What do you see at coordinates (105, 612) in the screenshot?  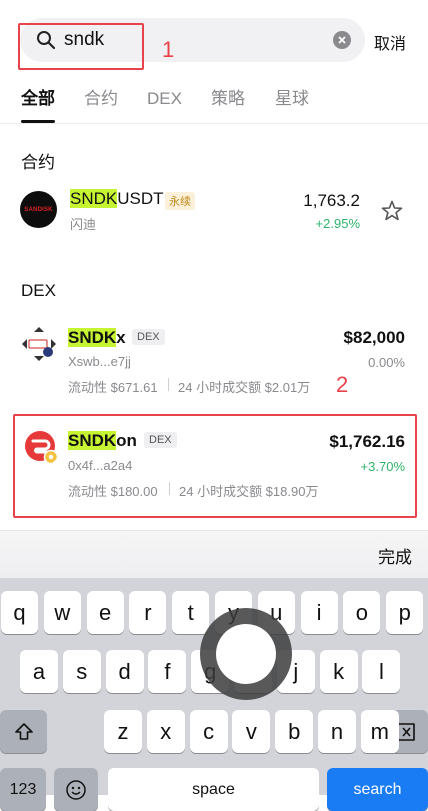 I see `key-e: e` at bounding box center [105, 612].